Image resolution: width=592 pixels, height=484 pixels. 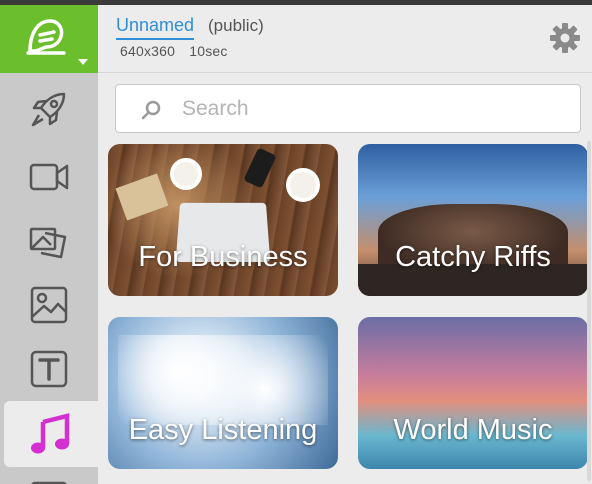 I want to click on image-icon, so click(x=49, y=305).